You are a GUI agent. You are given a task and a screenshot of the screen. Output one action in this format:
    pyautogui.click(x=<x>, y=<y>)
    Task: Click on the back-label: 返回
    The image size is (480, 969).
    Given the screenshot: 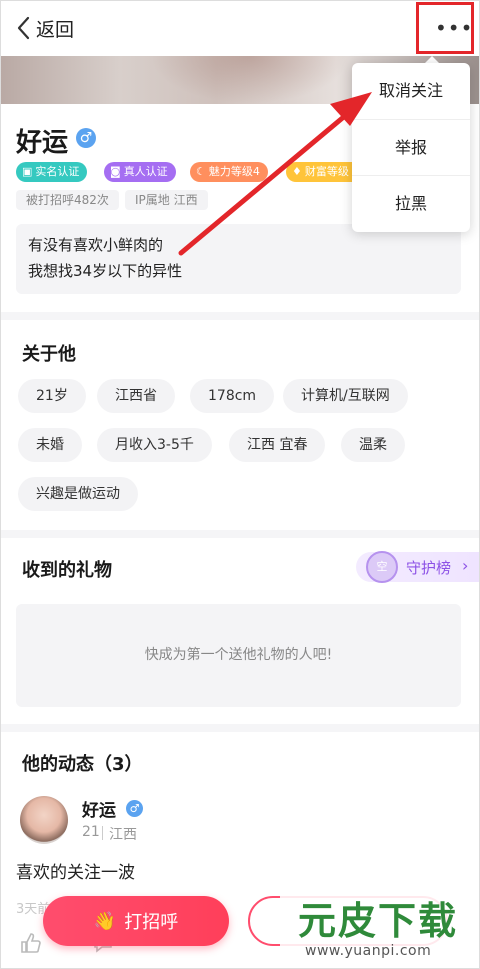 What is the action you would take?
    pyautogui.click(x=55, y=29)
    